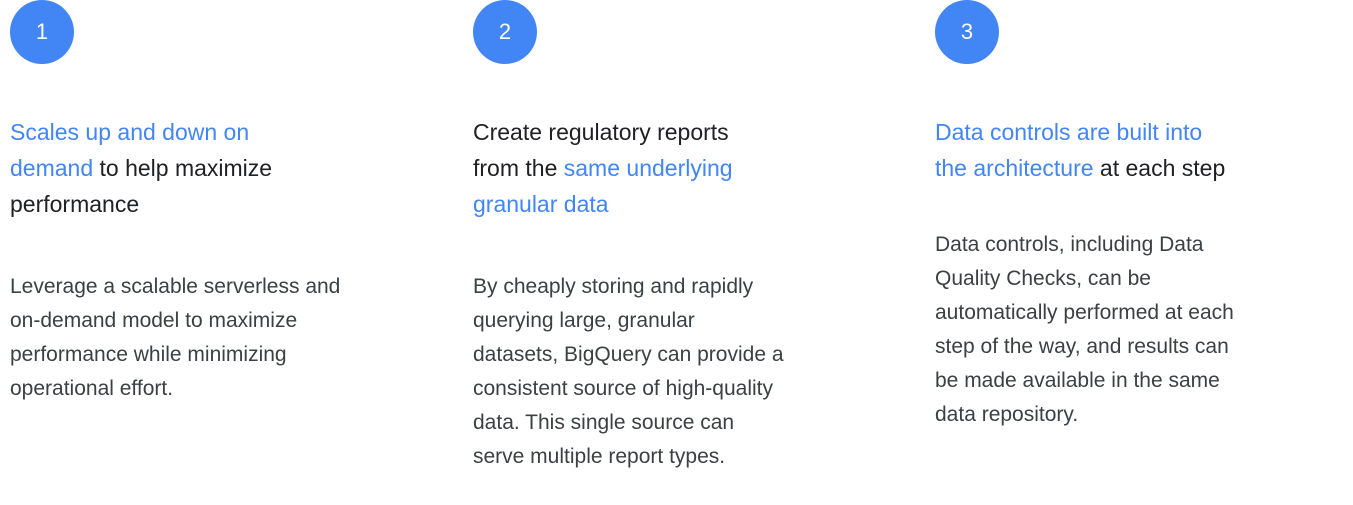  I want to click on description-line: operational effort., so click(92, 388).